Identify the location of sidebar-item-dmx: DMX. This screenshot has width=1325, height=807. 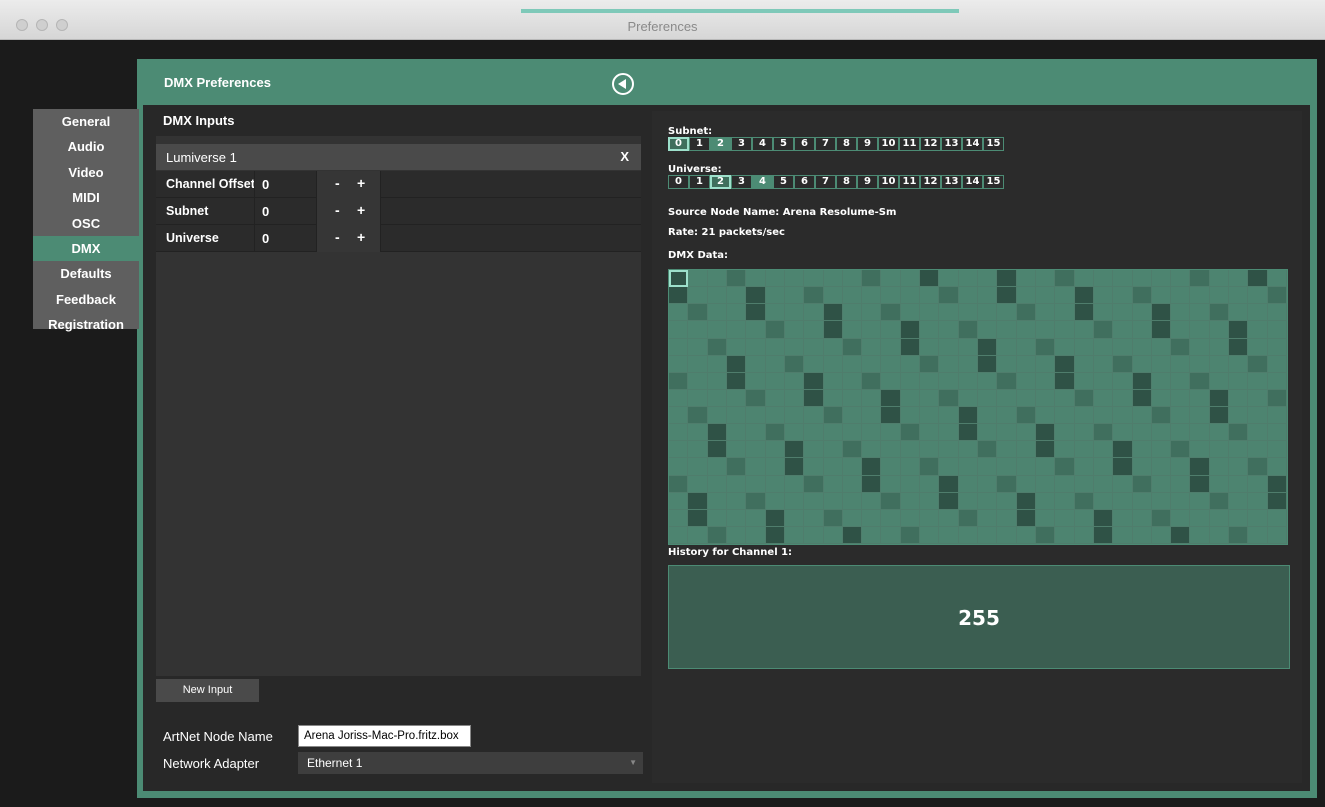
(86, 248).